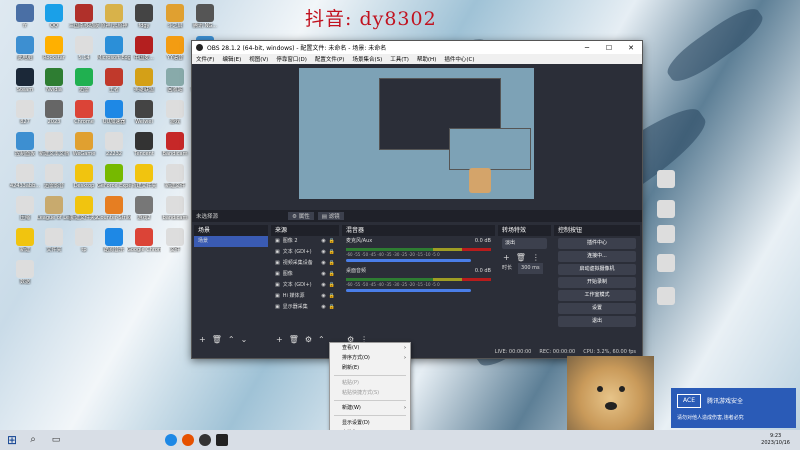 Image resolution: width=800 pixels, height=450 pixels. I want to click on desktop-icon: 原神/云原神, so click(114, 16).